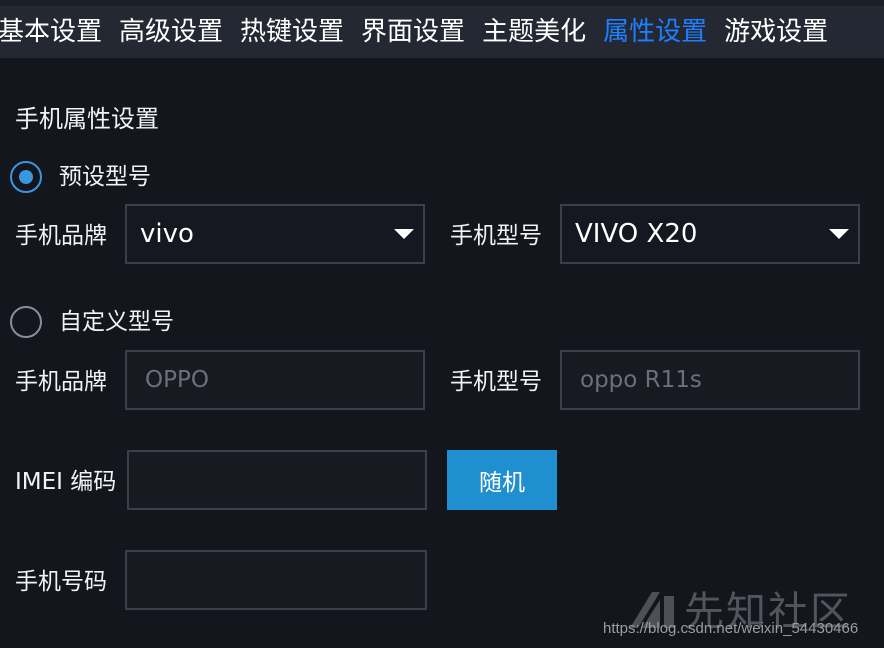 Image resolution: width=884 pixels, height=648 pixels. Describe the element at coordinates (26, 322) in the screenshot. I see `custom-model-radio` at that location.